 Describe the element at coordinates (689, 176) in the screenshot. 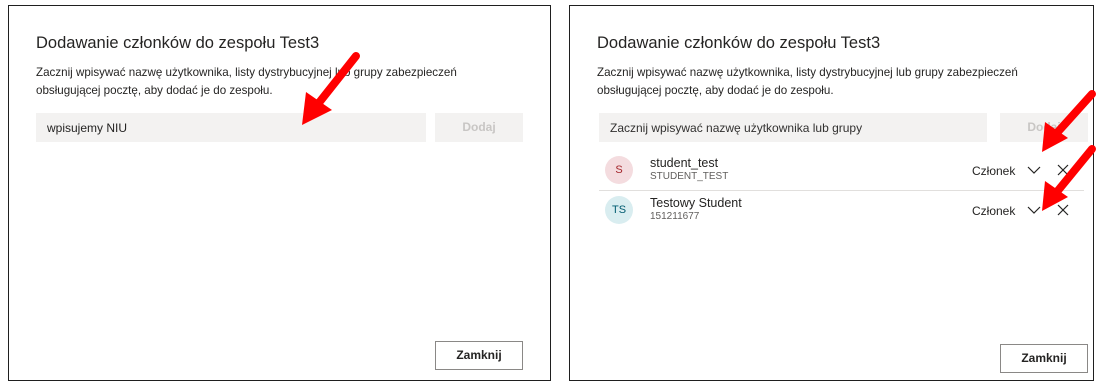

I see `member-id: STUDENT_TEST` at that location.